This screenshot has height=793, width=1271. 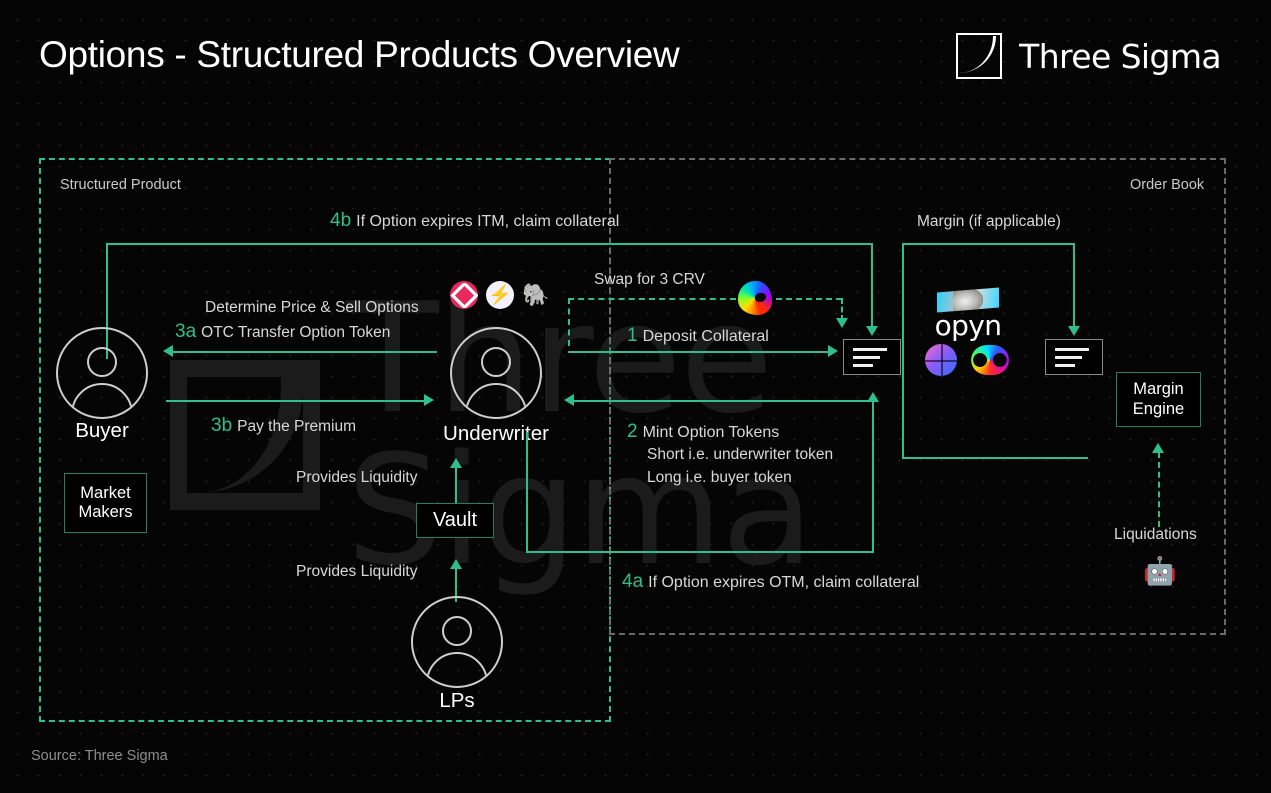 I want to click on flow-4a-rail, so click(x=700, y=552).